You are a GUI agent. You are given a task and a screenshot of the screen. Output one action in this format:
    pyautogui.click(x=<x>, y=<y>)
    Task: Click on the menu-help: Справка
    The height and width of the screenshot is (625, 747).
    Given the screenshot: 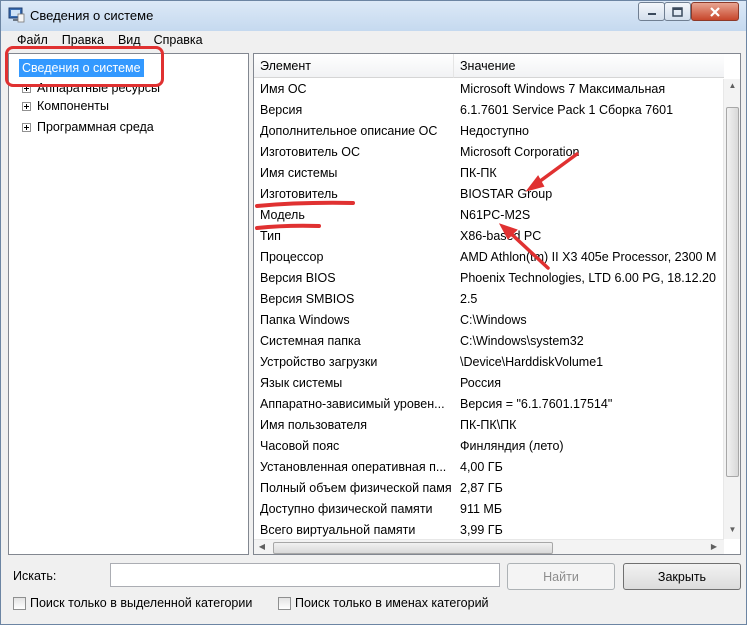 What is the action you would take?
    pyautogui.click(x=178, y=40)
    